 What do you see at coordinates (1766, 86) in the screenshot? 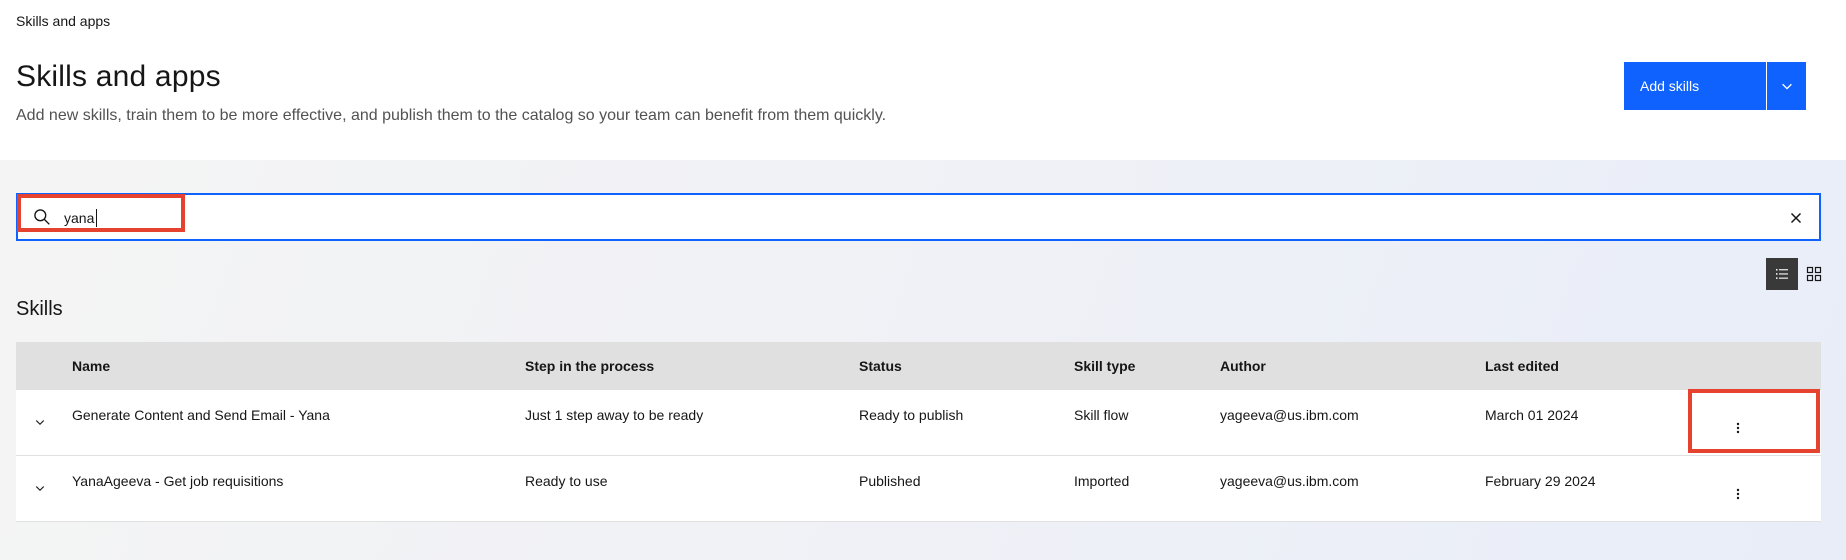
I see `button-divider` at bounding box center [1766, 86].